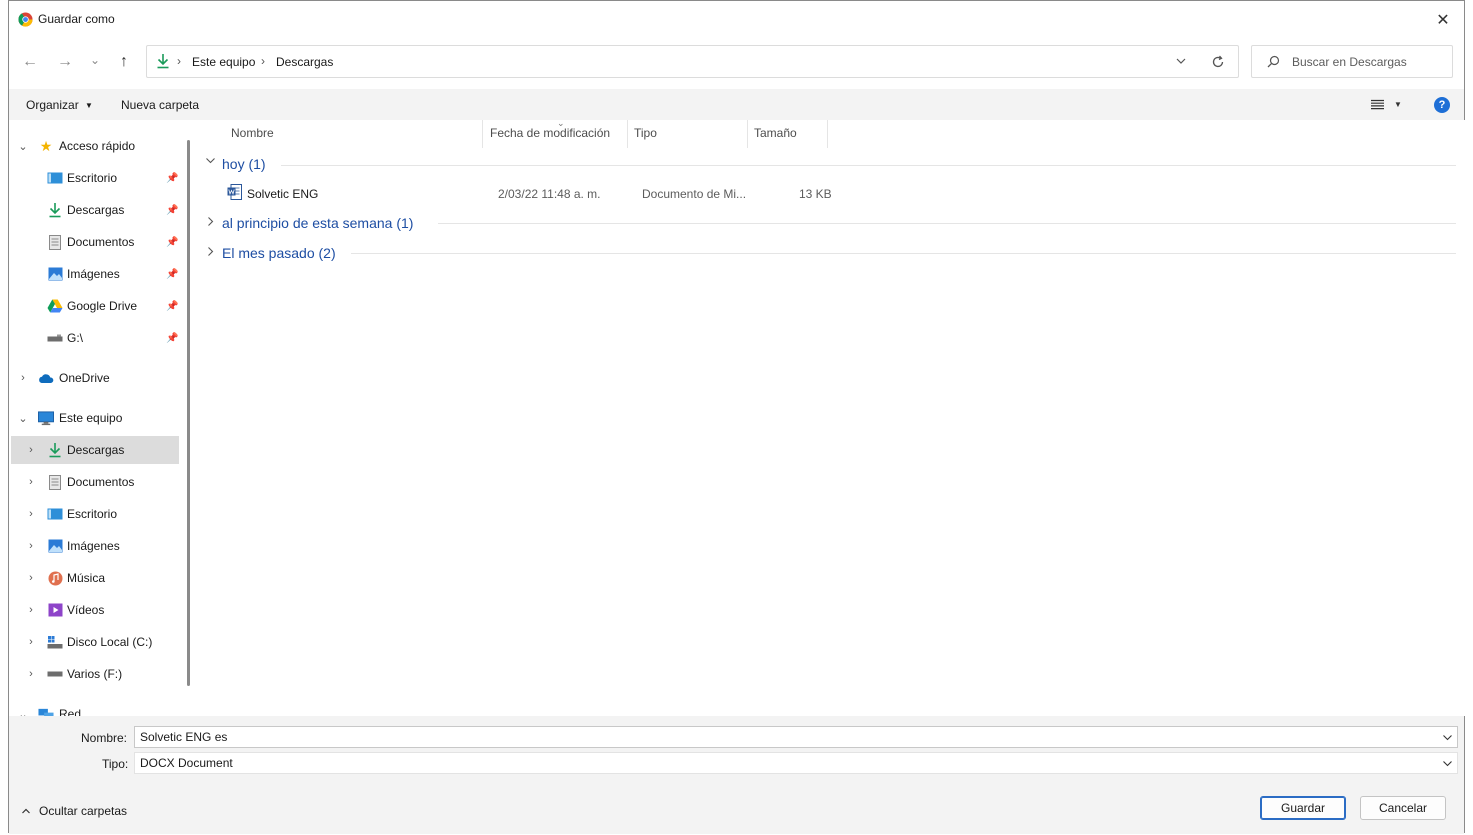 The width and height of the screenshot is (1473, 835). I want to click on star-icon: ★, so click(46, 145).